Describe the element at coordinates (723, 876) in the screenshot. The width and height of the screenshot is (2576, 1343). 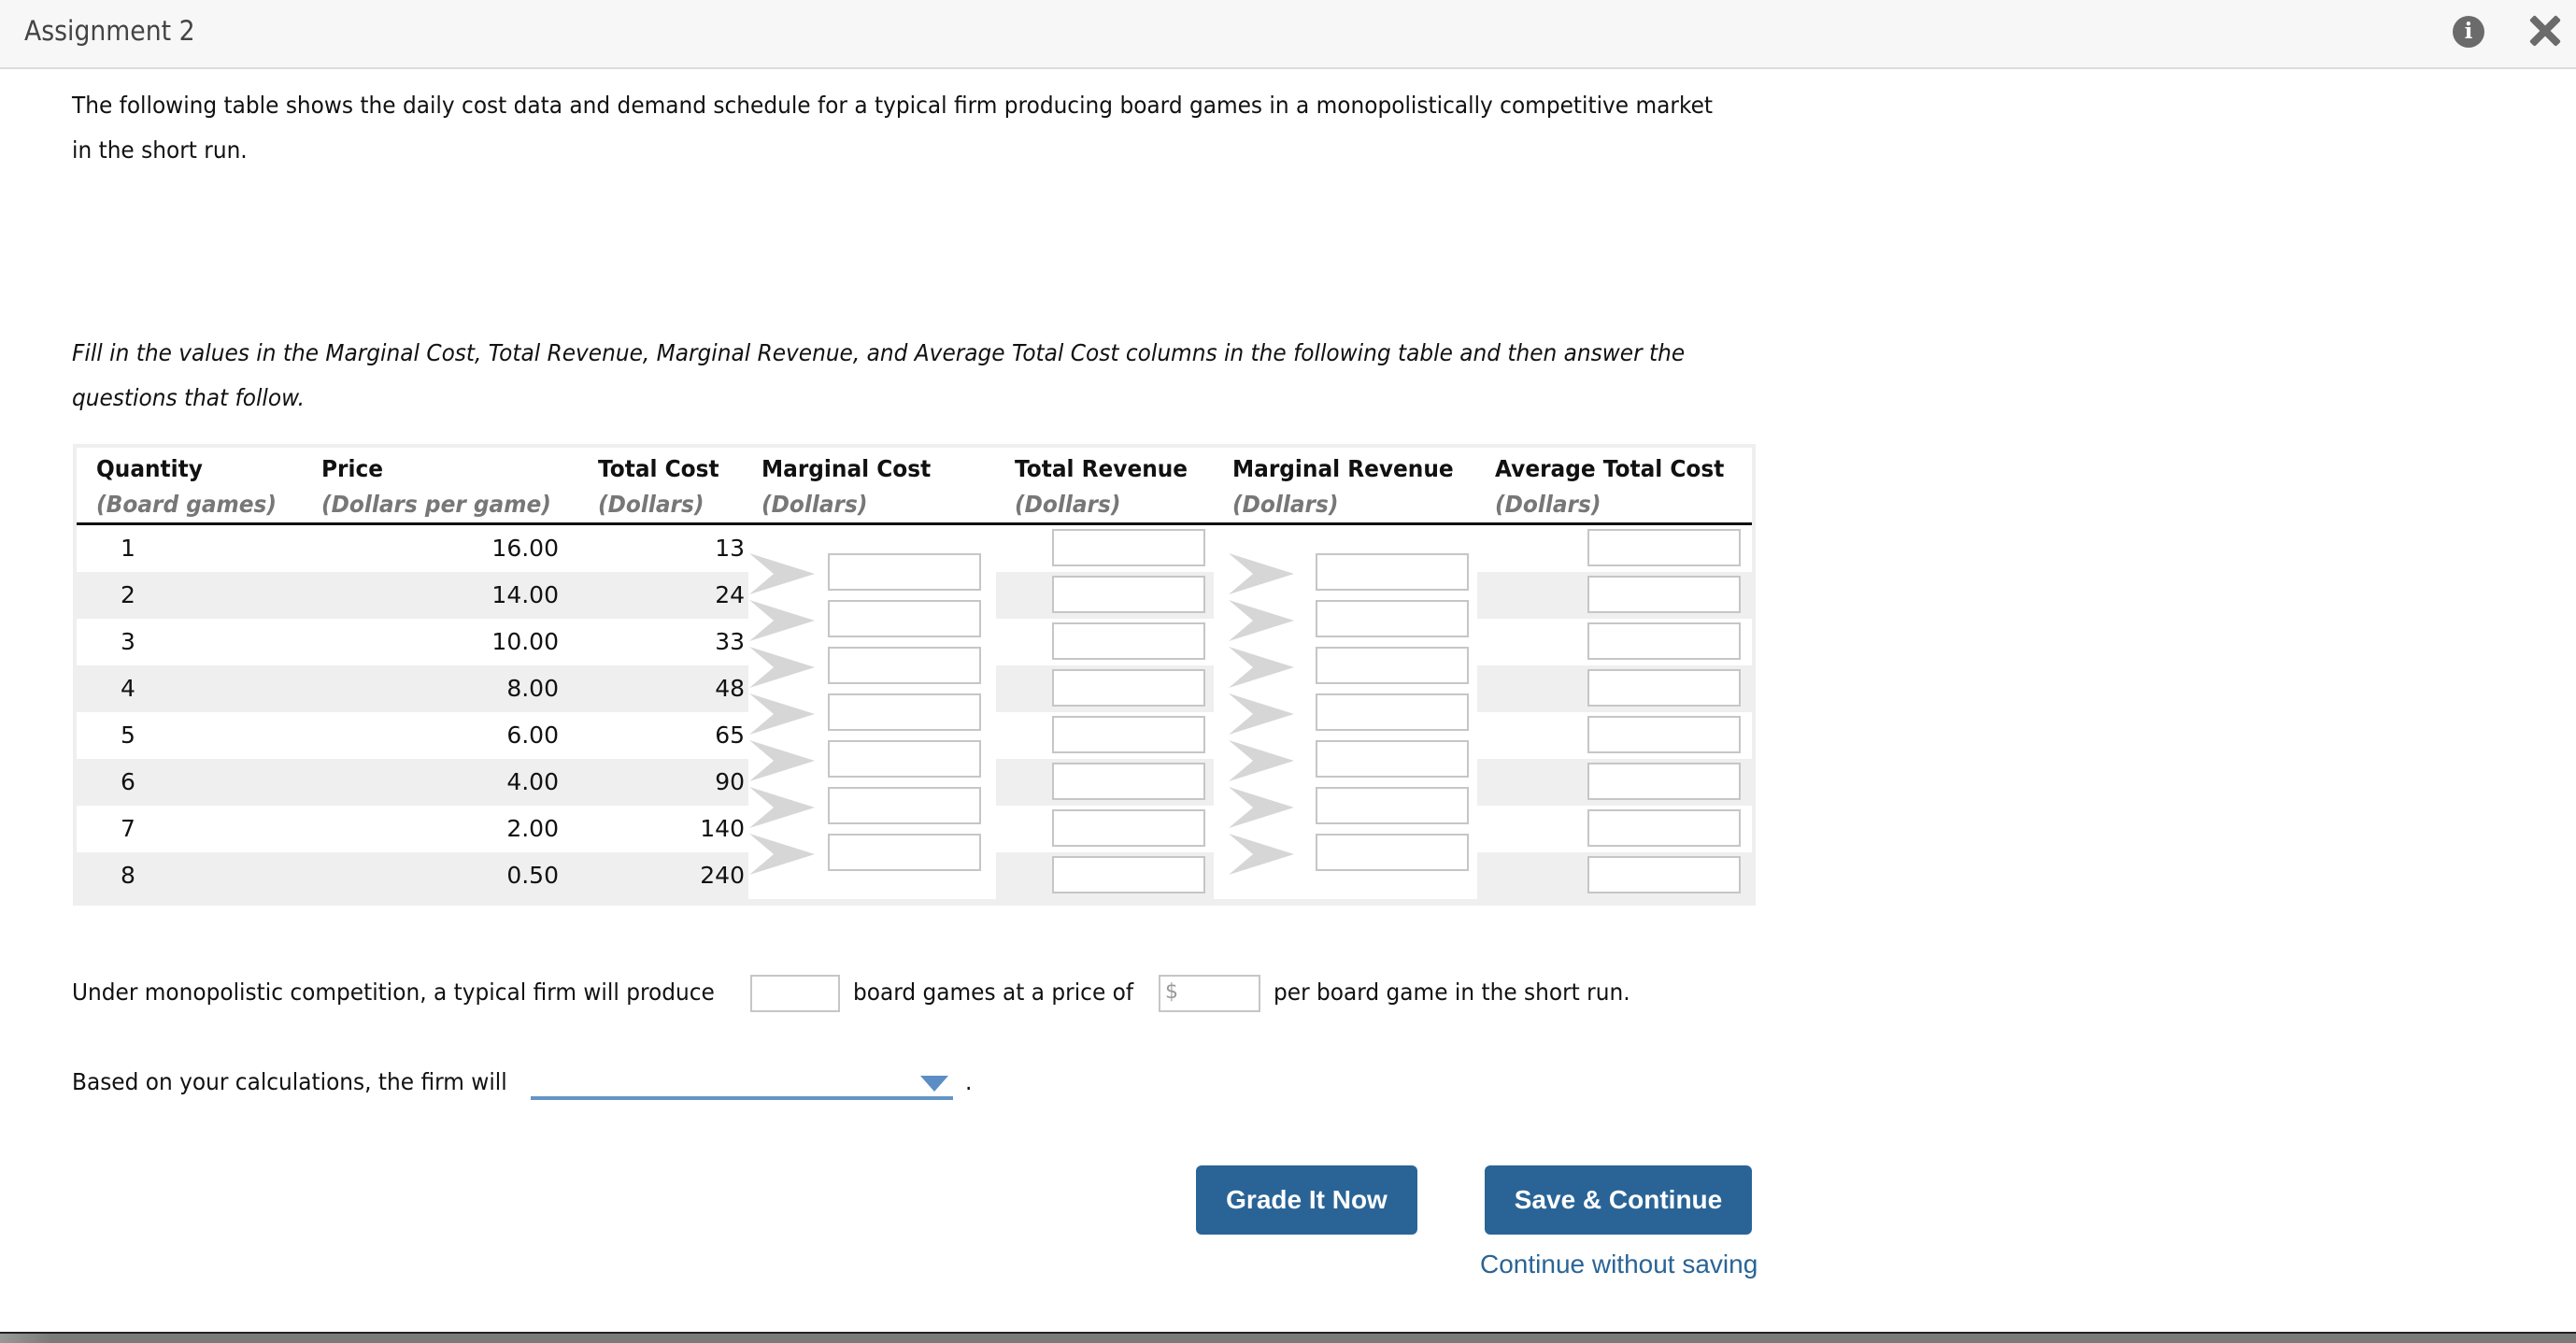
I see `total-cost-cell: 240` at that location.